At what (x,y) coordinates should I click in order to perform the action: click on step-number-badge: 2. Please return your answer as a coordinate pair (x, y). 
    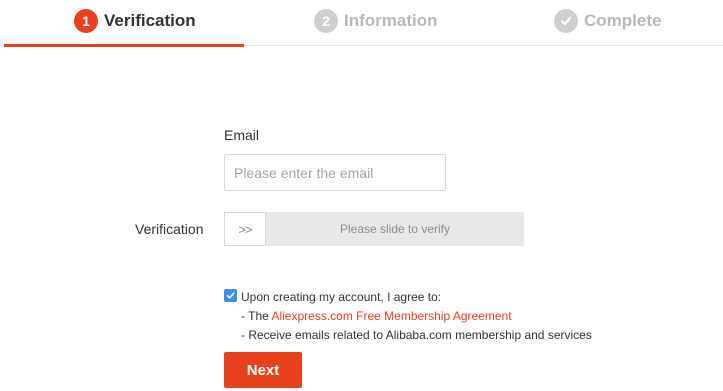
    Looking at the image, I should click on (326, 21).